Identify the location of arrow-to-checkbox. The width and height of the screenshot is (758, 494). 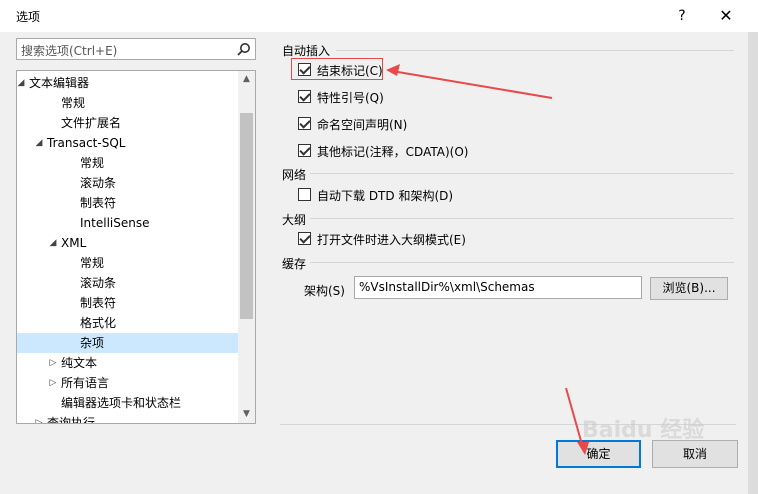
(472, 84).